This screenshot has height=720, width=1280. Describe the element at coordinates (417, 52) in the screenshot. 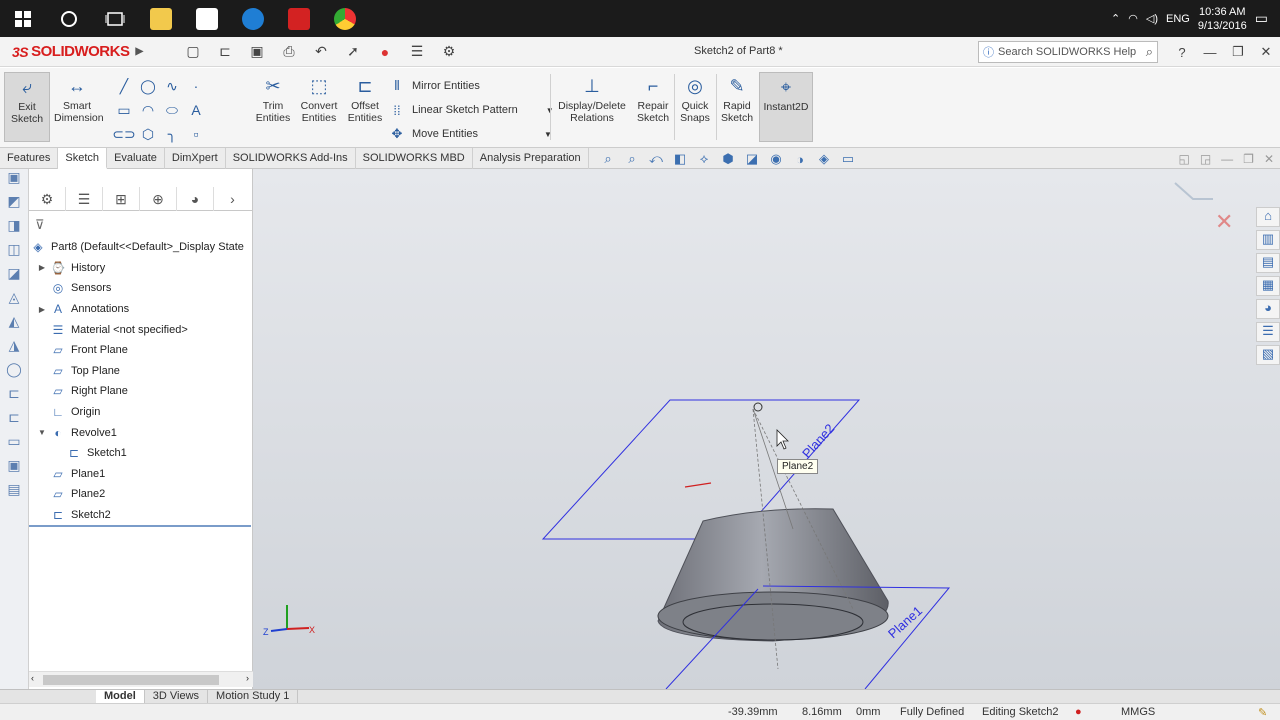

I see `file-properties-icon: ☰` at that location.